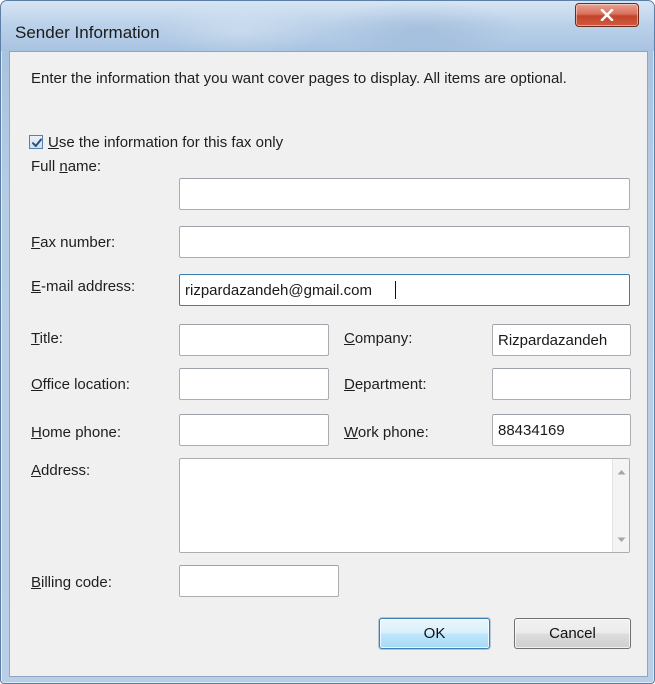 This screenshot has height=684, width=655. I want to click on use-info-this-fax-only-row: Use the information for this fax only, so click(156, 142).